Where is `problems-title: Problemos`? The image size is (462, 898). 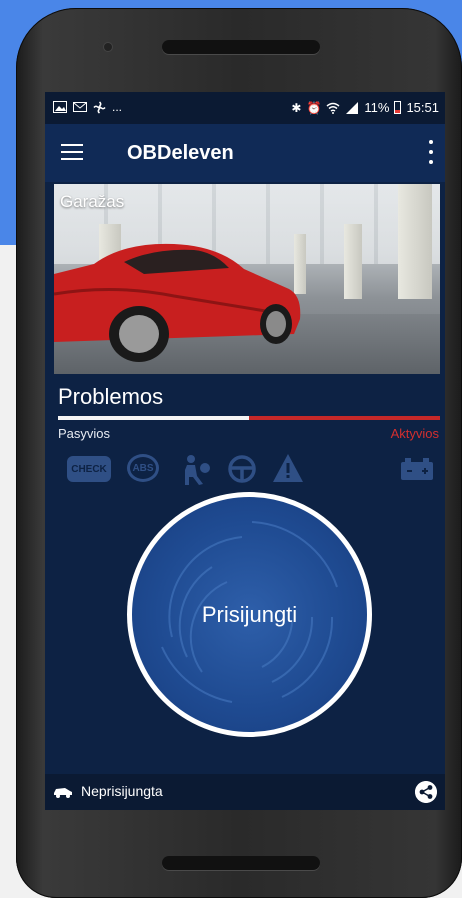
problems-title: Problemos is located at coordinates (111, 396).